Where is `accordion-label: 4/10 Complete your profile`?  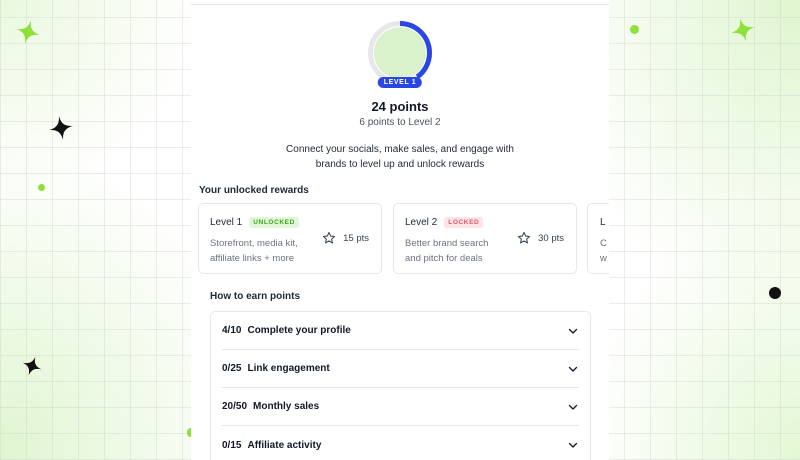 accordion-label: 4/10 Complete your profile is located at coordinates (286, 330).